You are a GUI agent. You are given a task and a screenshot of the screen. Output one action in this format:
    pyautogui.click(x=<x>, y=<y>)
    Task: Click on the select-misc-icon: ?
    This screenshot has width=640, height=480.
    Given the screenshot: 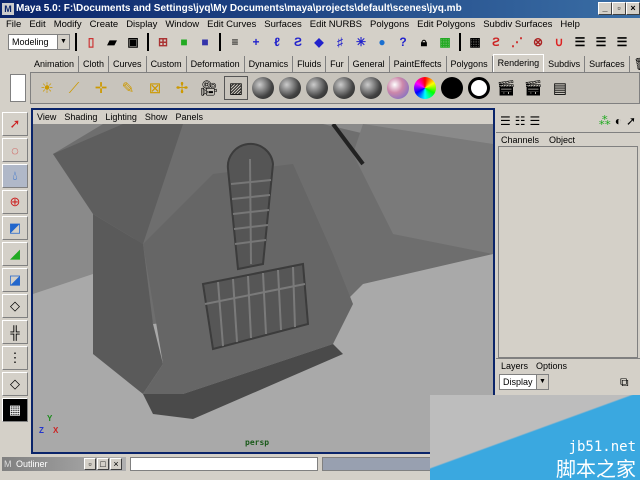 What is the action you would take?
    pyautogui.click(x=403, y=42)
    